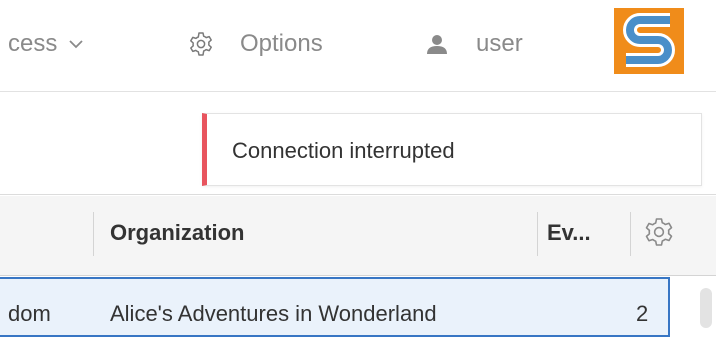  Describe the element at coordinates (642, 313) in the screenshot. I see `cell-events: 2` at that location.